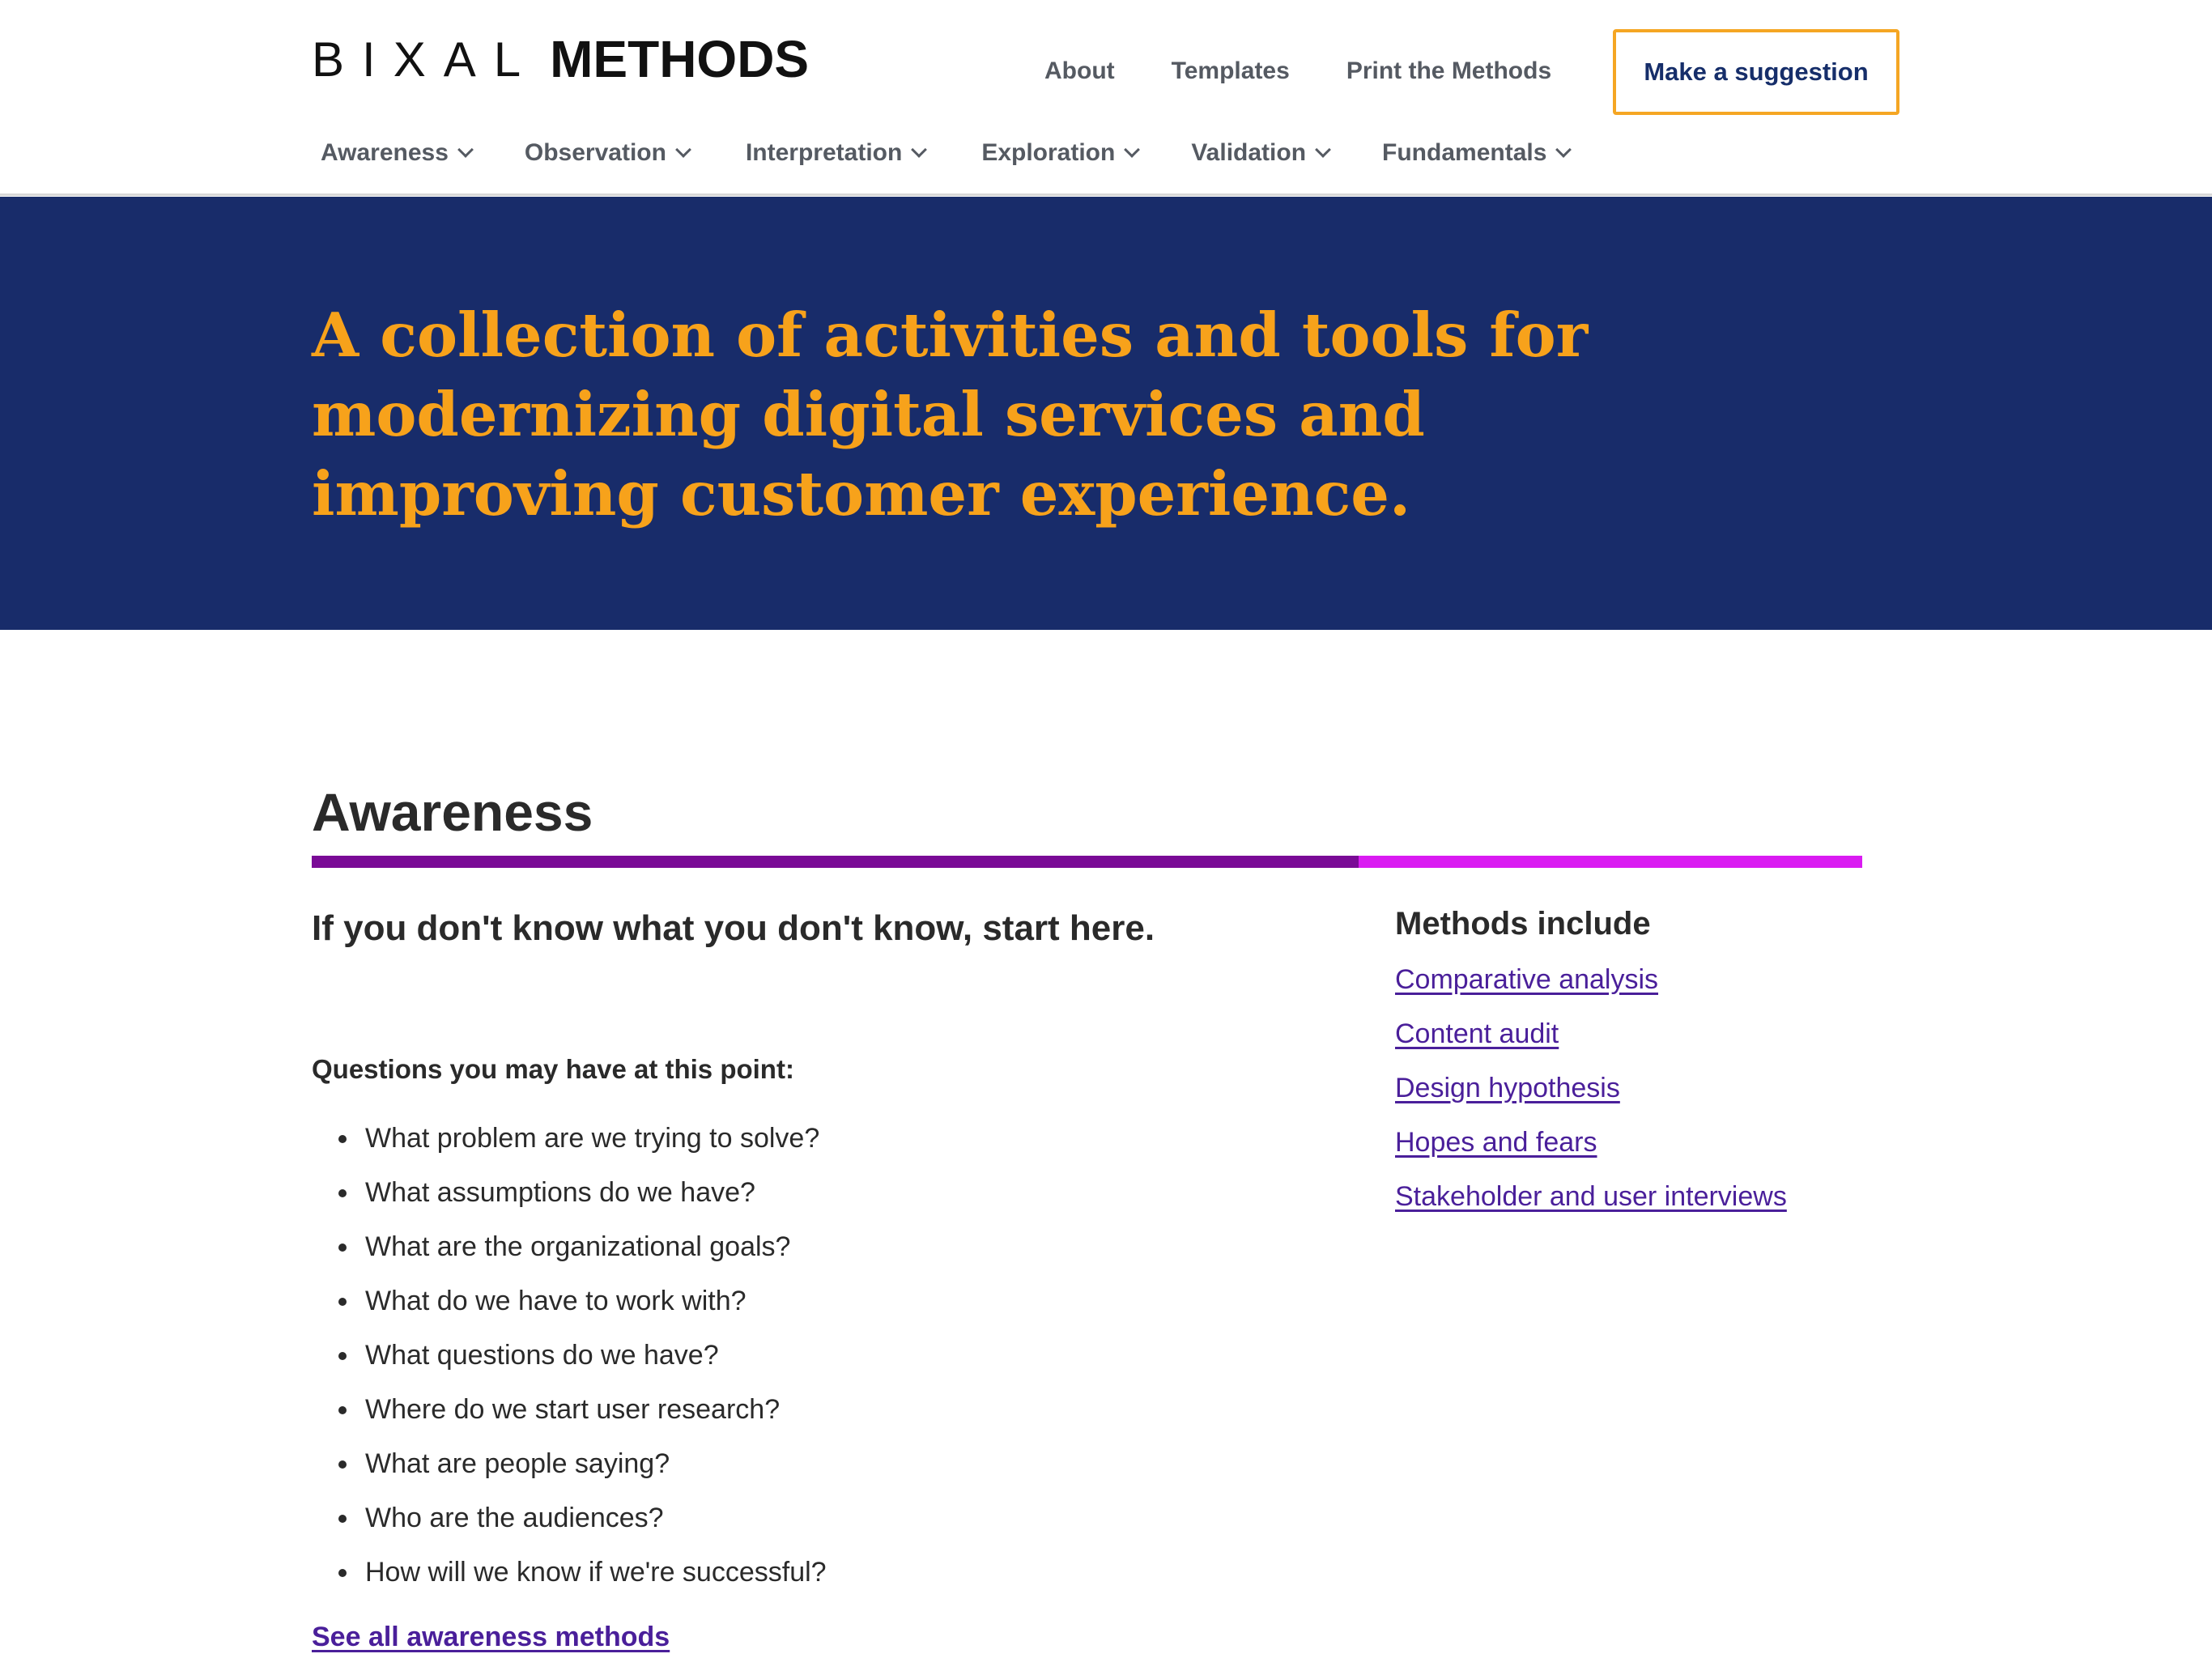 The width and height of the screenshot is (2212, 1658). I want to click on list-item: How will we know if we're successful?, so click(569, 1578).